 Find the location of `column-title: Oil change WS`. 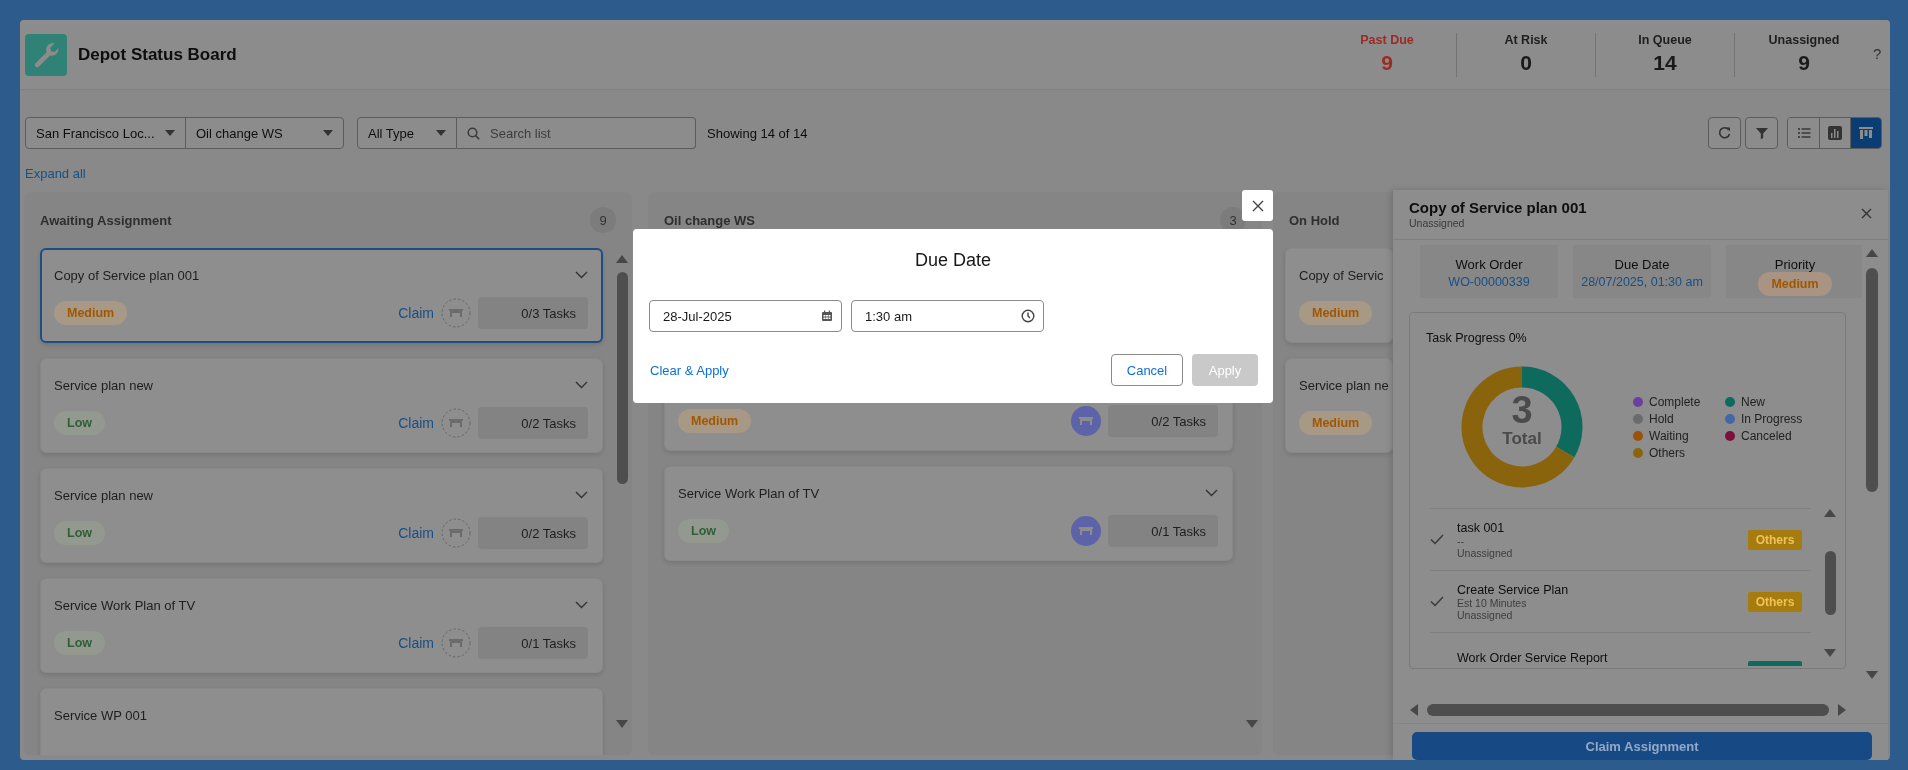

column-title: Oil change WS is located at coordinates (709, 220).